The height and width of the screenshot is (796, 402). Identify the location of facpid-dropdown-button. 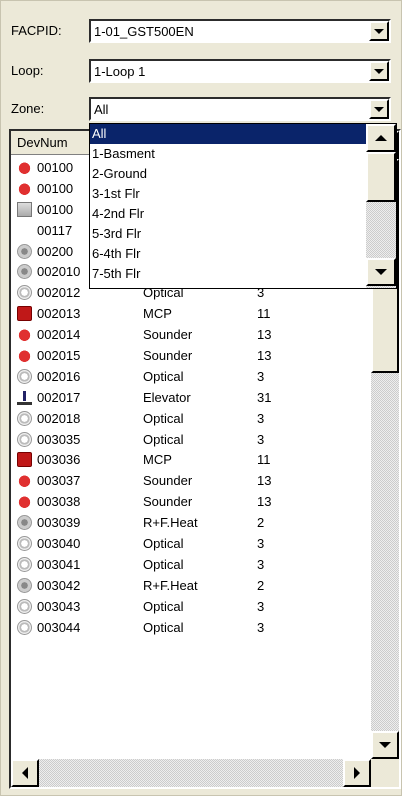
(379, 31).